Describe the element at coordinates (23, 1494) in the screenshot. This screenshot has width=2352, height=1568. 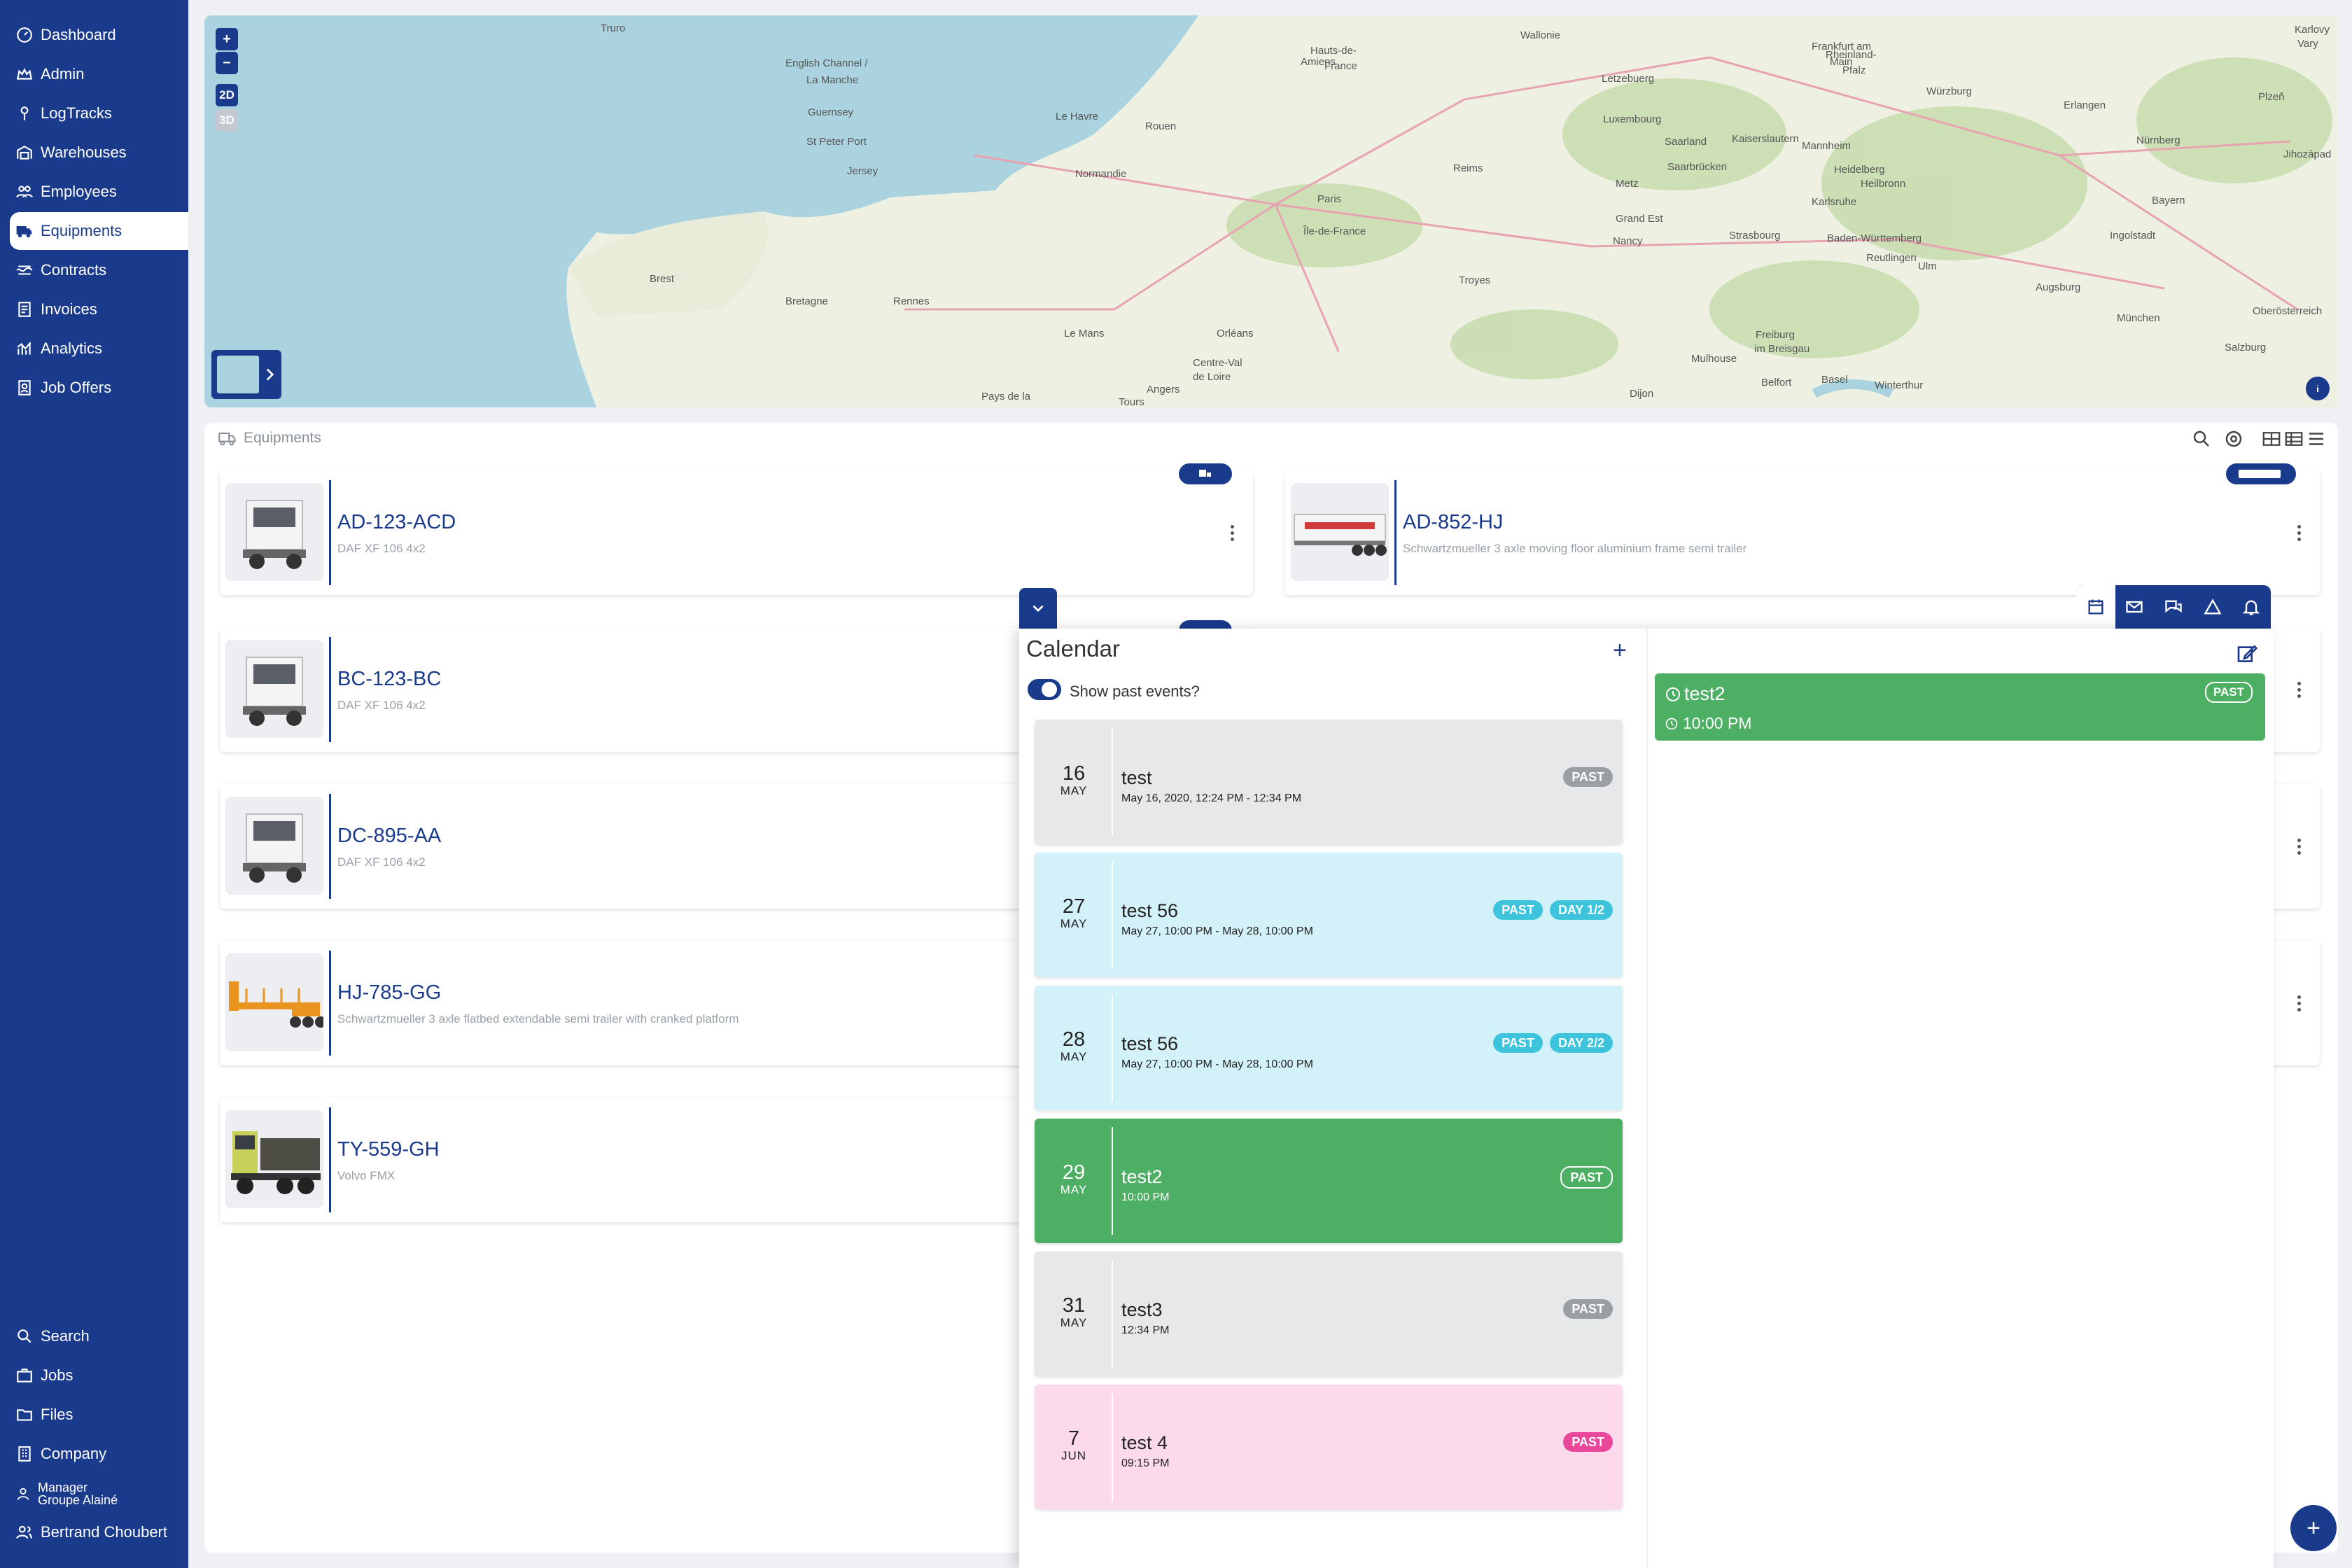
I see `user-icon` at that location.